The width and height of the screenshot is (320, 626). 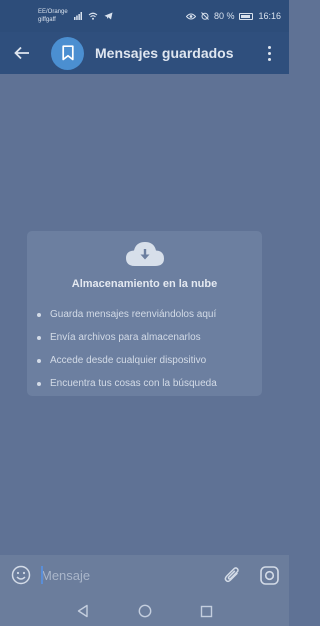 I want to click on list-item-text: Accede desde cualquier dispositivo, so click(x=128, y=360).